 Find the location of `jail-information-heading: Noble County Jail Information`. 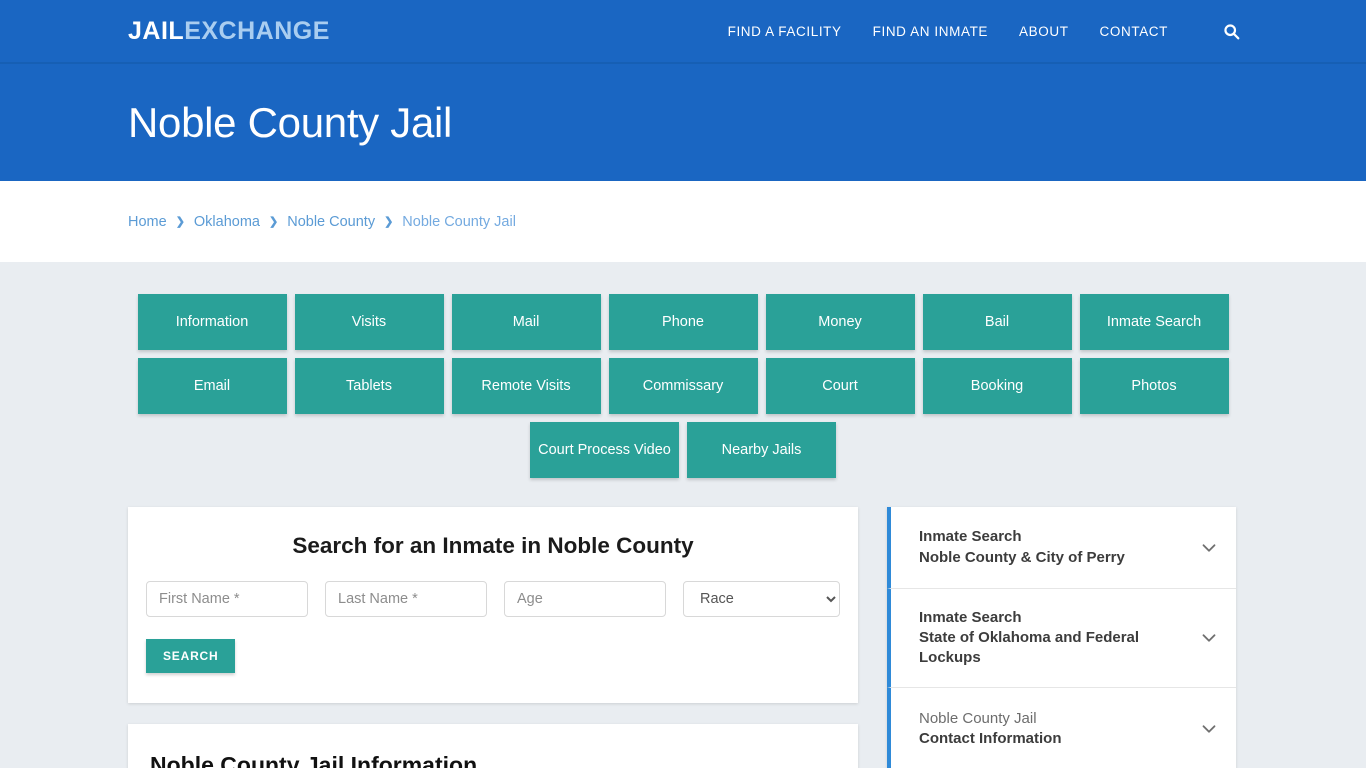

jail-information-heading: Noble County Jail Information is located at coordinates (314, 760).